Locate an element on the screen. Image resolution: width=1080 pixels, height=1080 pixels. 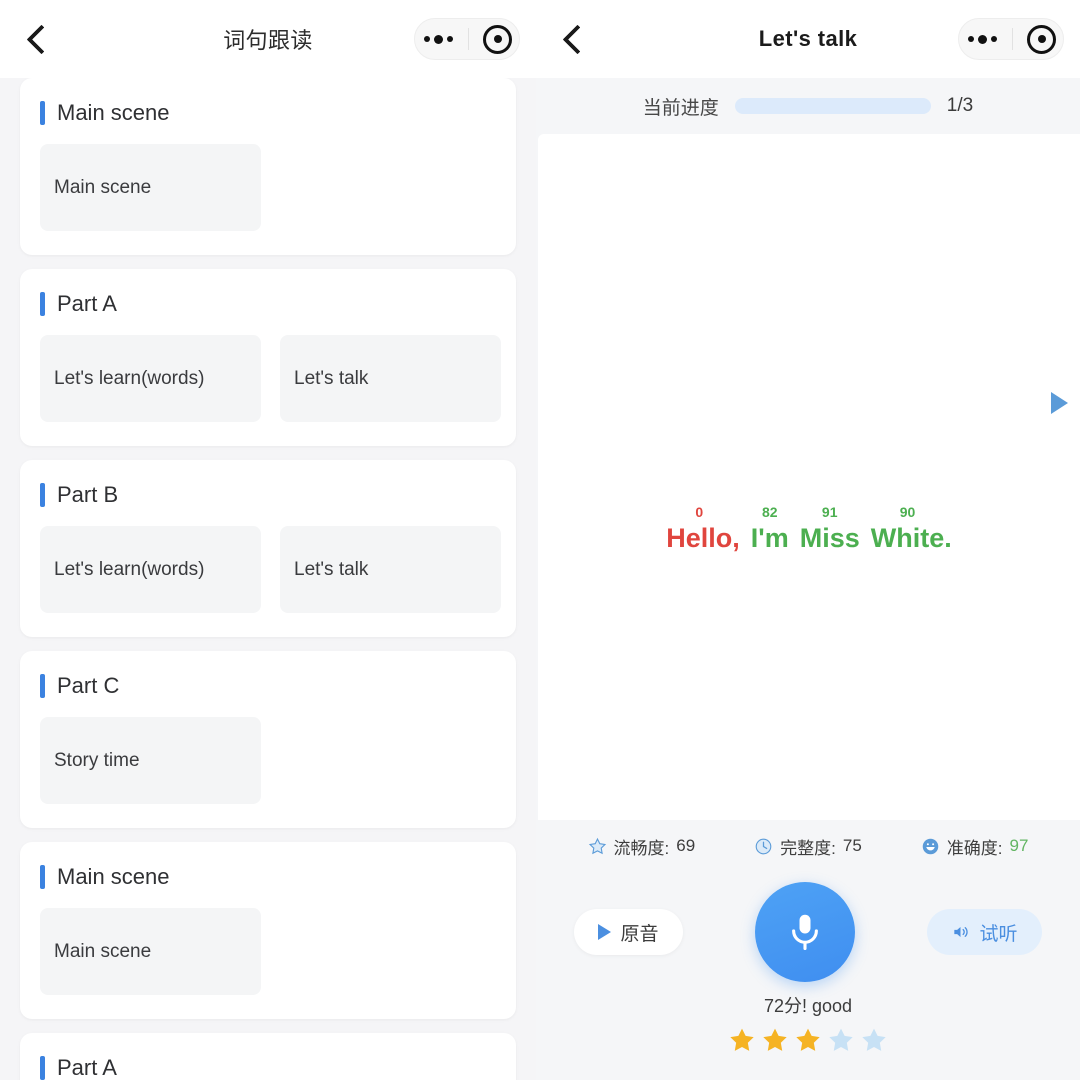
result-area: 72分! good is located at coordinates (808, 1023).